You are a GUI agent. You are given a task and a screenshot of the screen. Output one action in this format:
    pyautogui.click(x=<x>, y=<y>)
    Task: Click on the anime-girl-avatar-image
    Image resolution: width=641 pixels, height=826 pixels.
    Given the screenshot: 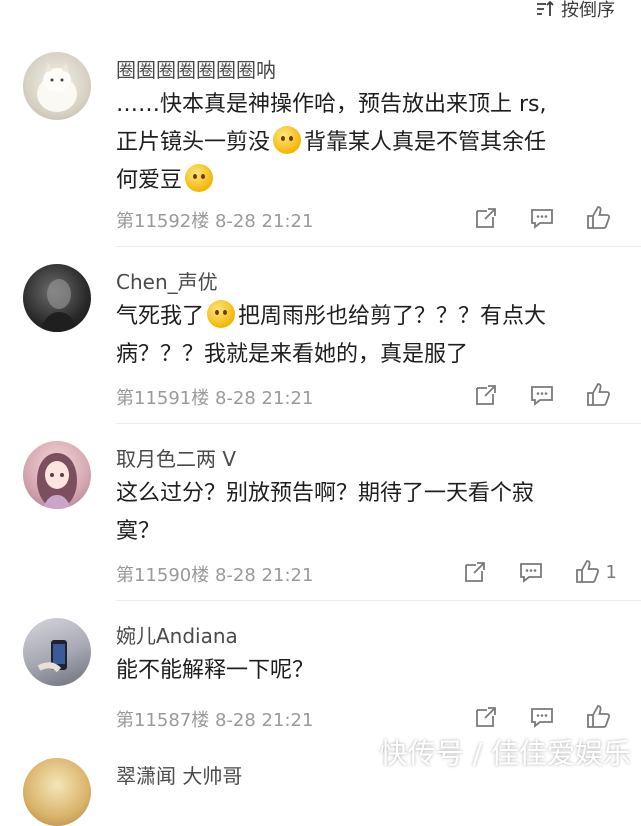 What is the action you would take?
    pyautogui.click(x=57, y=481)
    